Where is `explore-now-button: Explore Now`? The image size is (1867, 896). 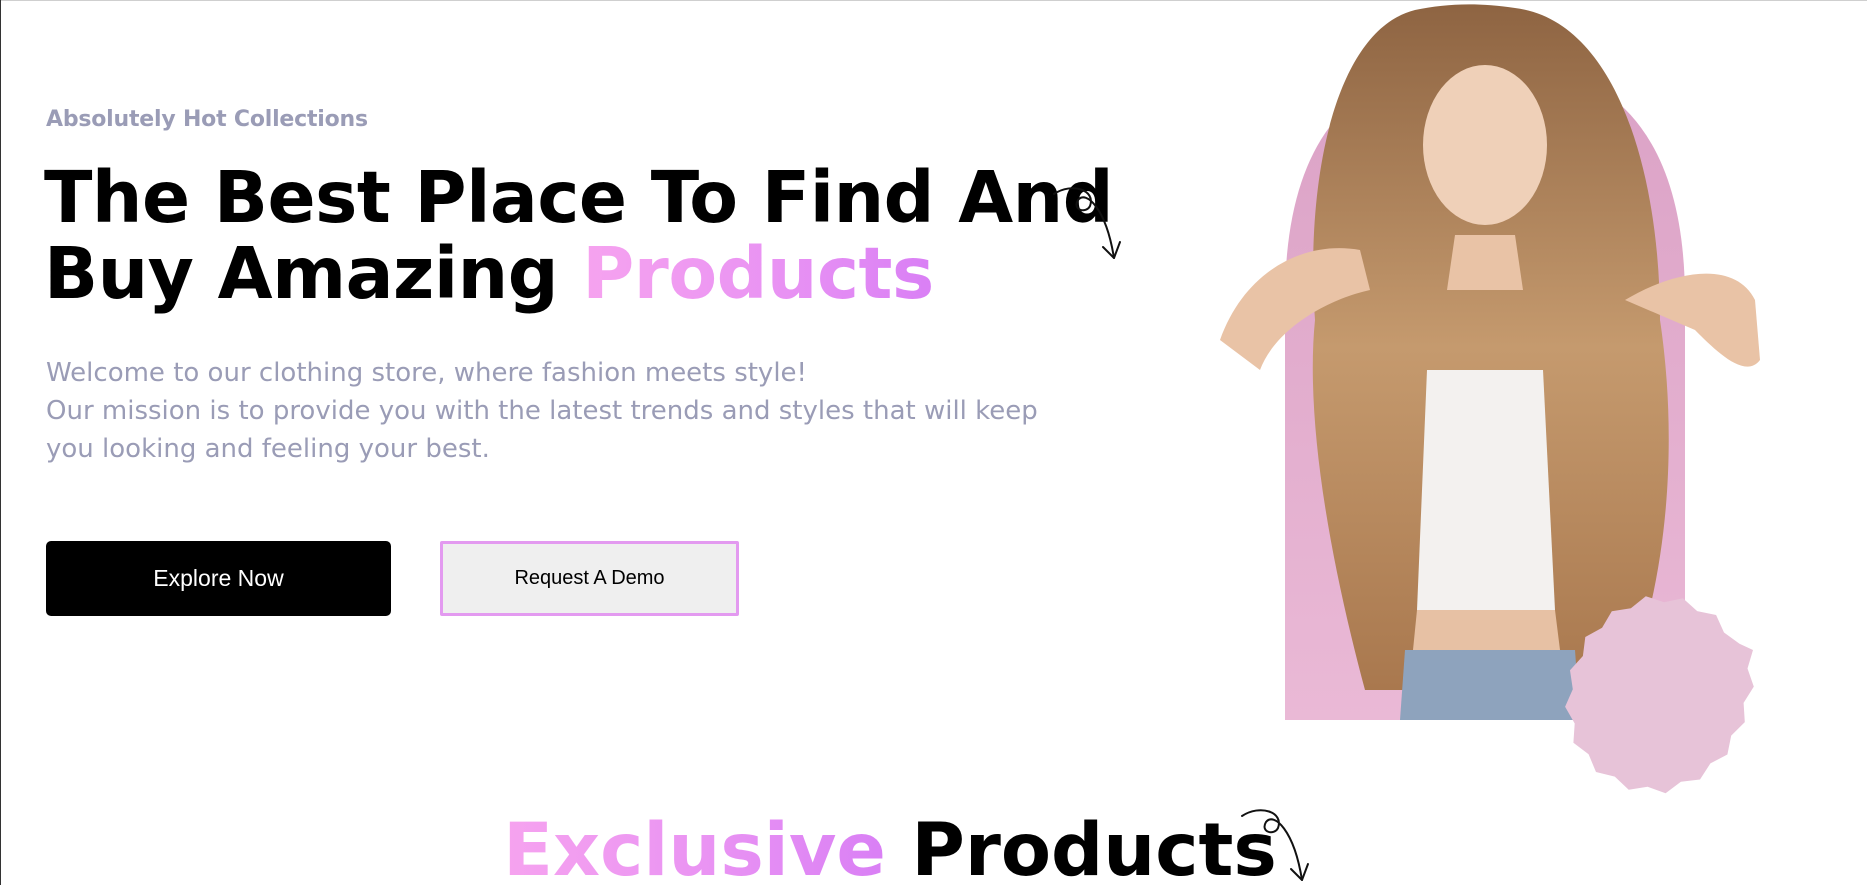
explore-now-button: Explore Now is located at coordinates (218, 578).